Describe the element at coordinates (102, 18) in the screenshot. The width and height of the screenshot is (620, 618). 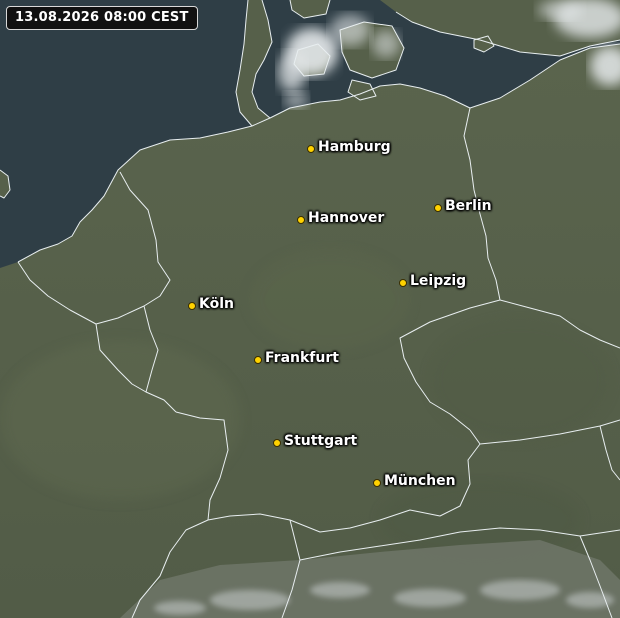
I see `timestamp-badge: 13.08.2026 08:00 CEST` at that location.